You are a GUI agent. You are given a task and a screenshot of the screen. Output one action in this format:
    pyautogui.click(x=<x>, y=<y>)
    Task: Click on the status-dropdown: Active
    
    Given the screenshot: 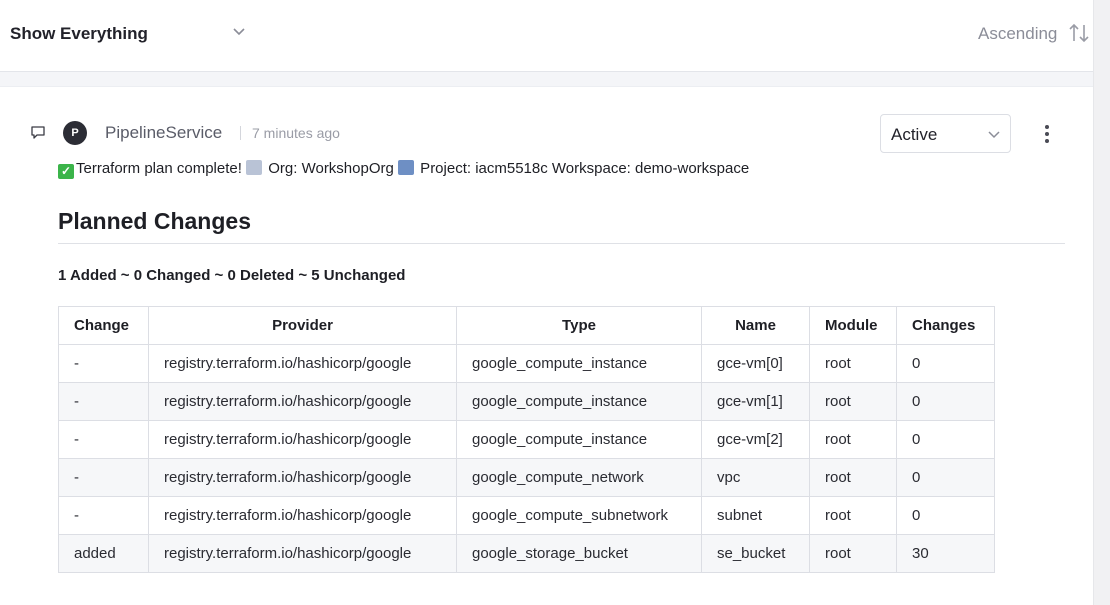 What is the action you would take?
    pyautogui.click(x=945, y=133)
    